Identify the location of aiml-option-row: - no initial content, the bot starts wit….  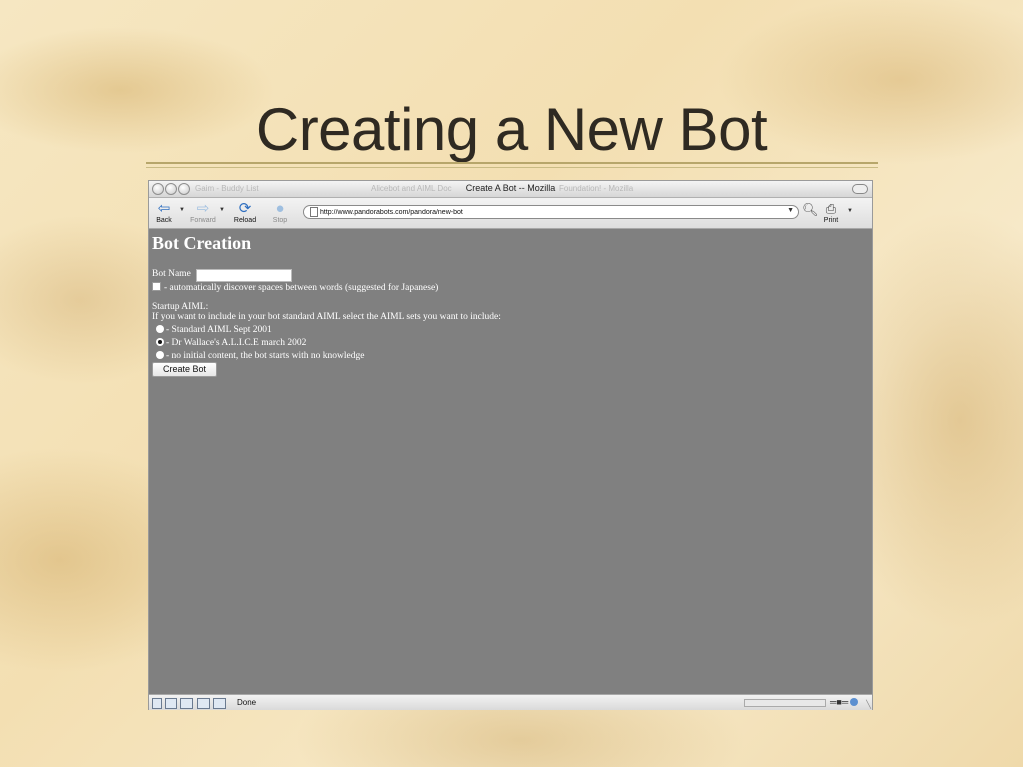
(260, 356).